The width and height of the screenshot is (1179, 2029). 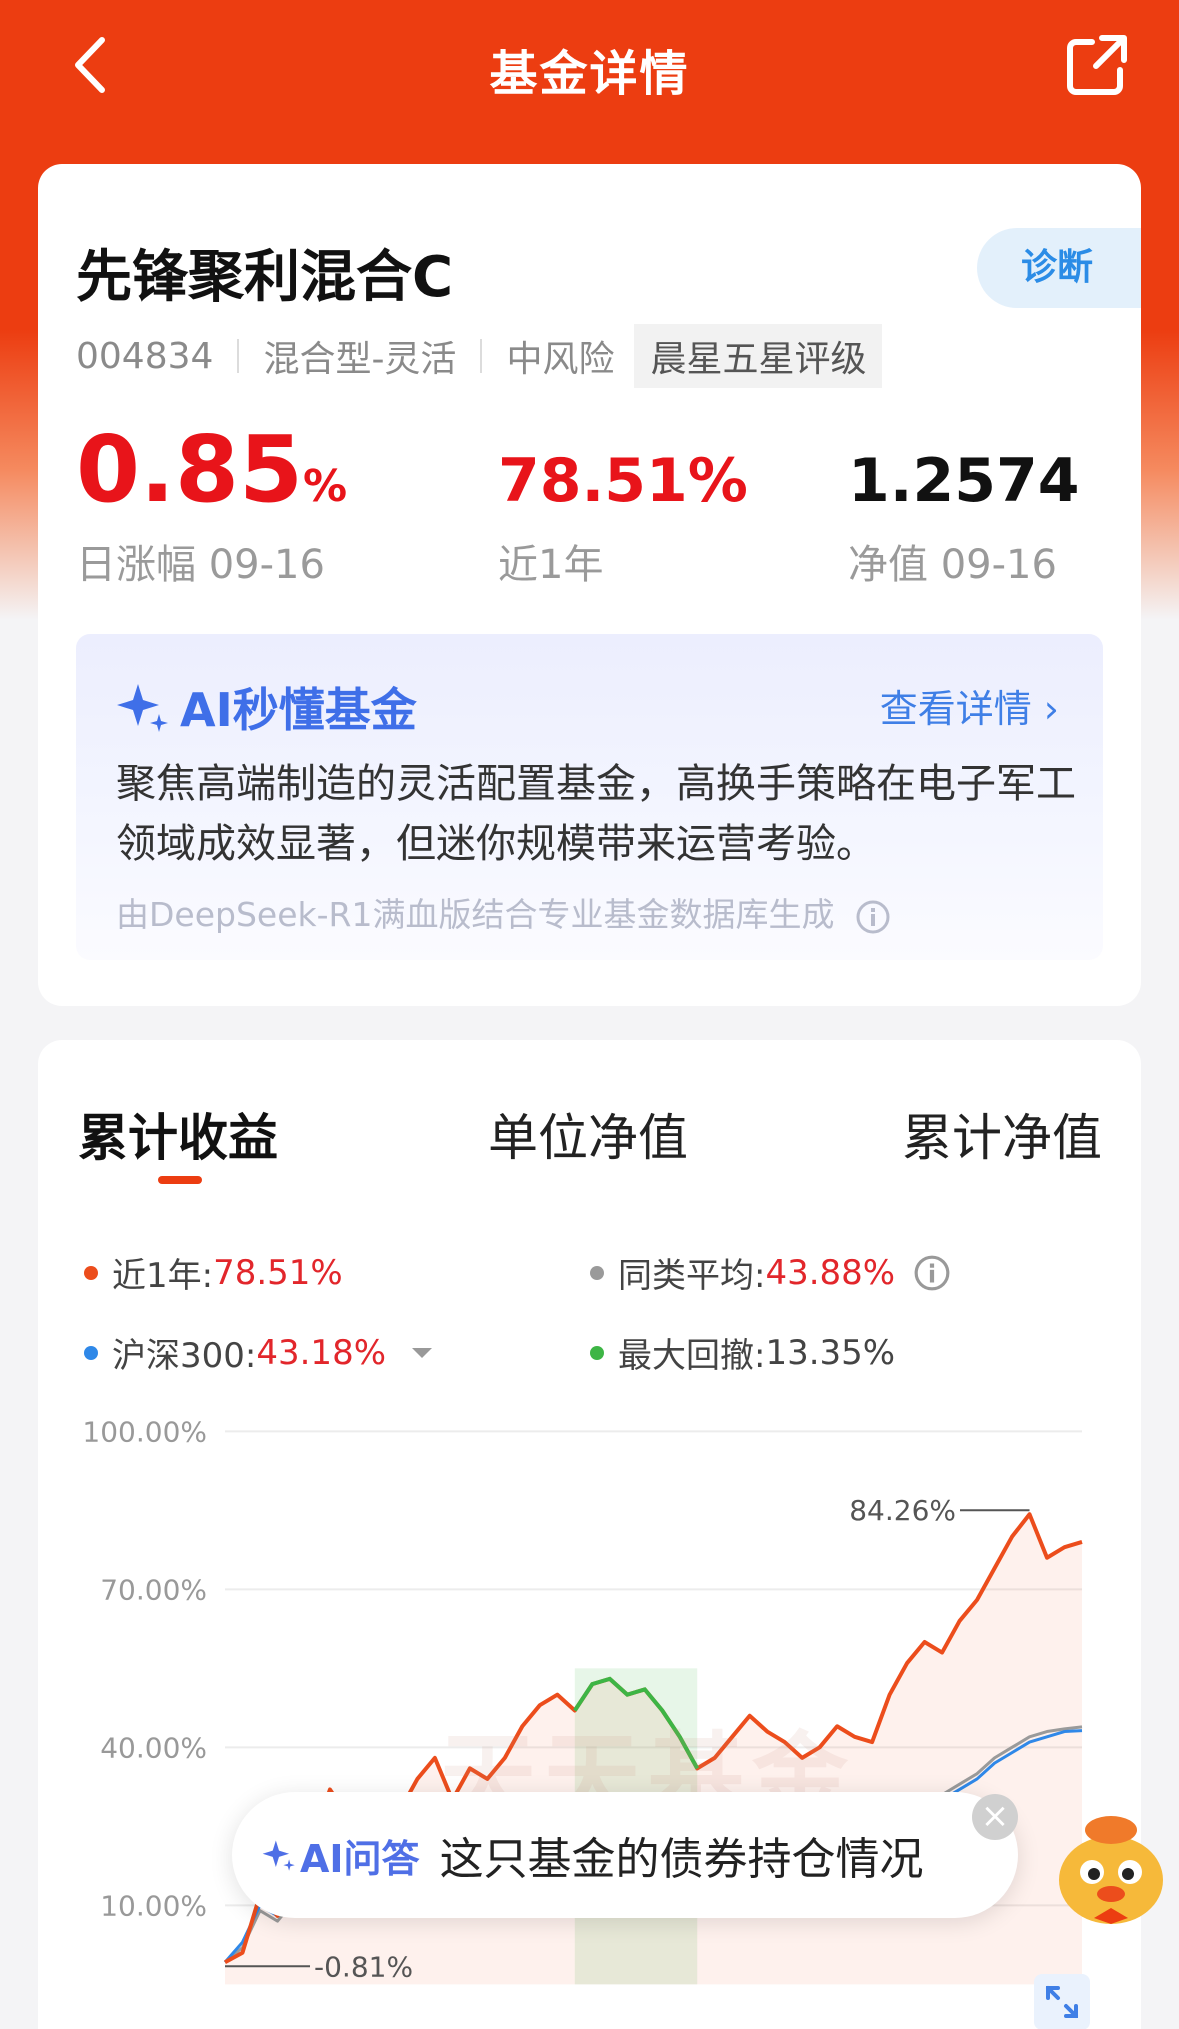 What do you see at coordinates (153, 1905) in the screenshot?
I see `y-tick-label: 10.00%` at bounding box center [153, 1905].